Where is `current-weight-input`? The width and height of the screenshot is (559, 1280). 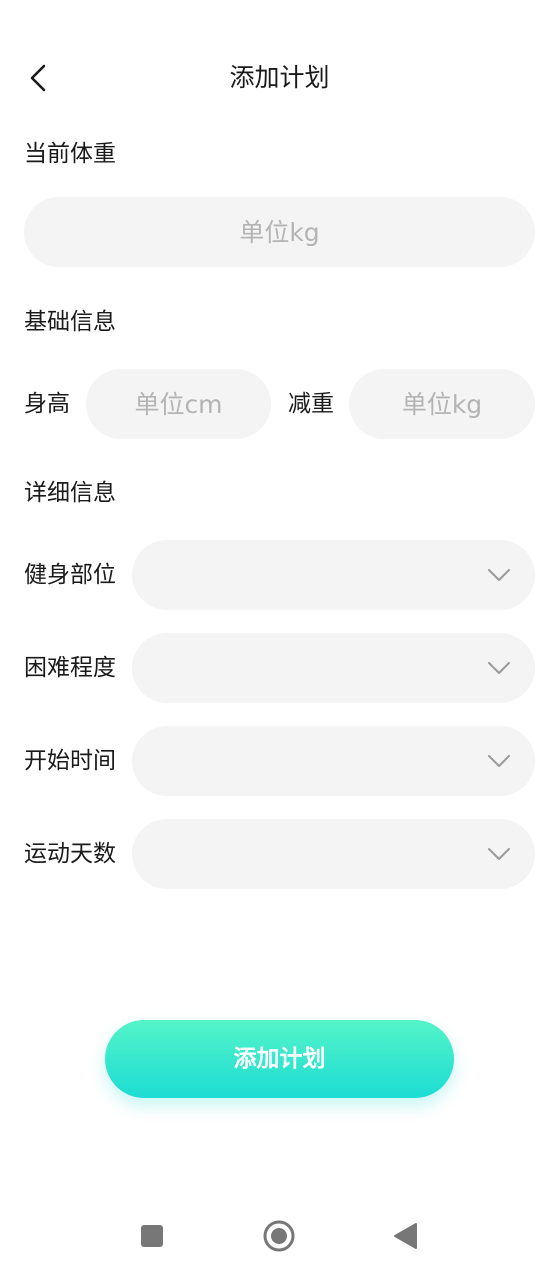 current-weight-input is located at coordinates (279, 232).